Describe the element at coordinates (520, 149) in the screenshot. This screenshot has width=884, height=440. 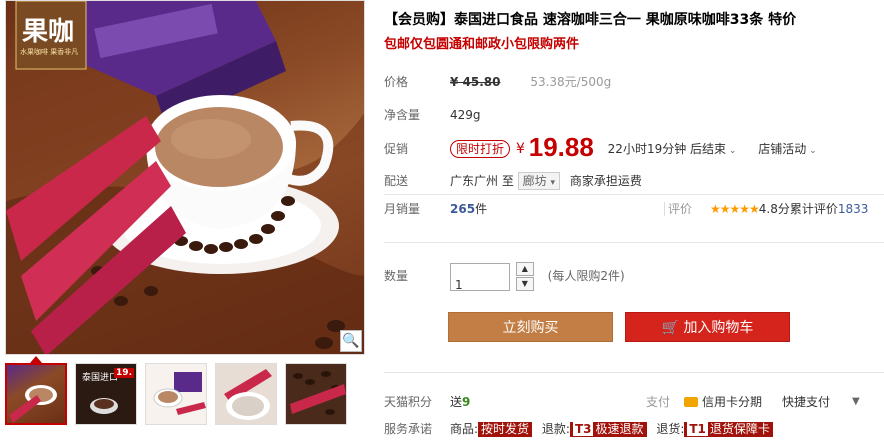
I see `currency-symbol: ¥` at that location.